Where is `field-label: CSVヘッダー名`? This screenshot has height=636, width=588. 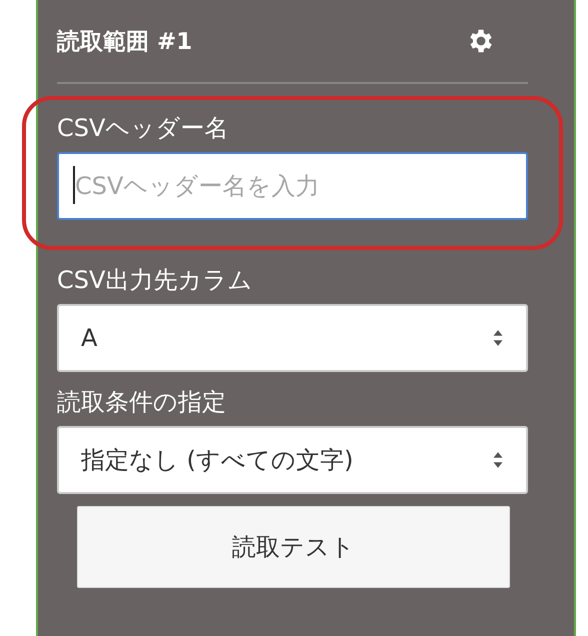 field-label: CSVヘッダー名 is located at coordinates (143, 128).